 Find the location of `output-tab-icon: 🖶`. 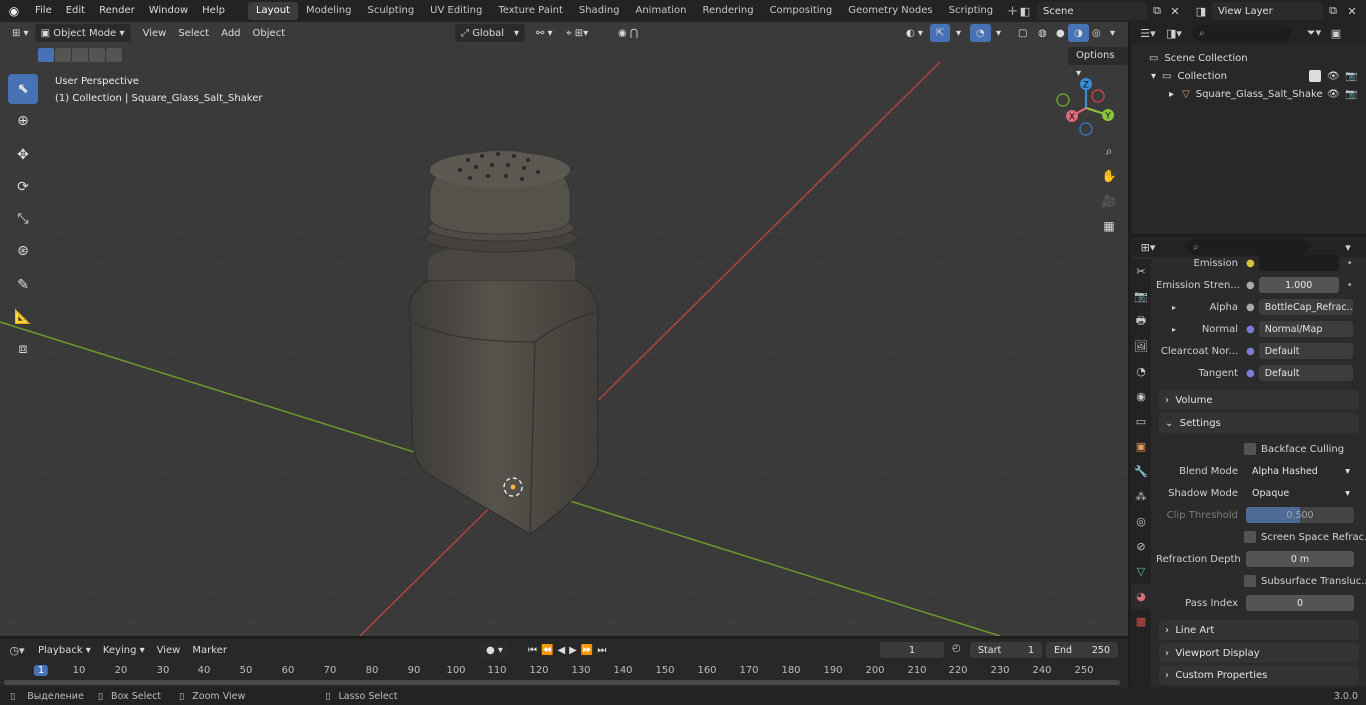

output-tab-icon: 🖶 is located at coordinates (1141, 321).